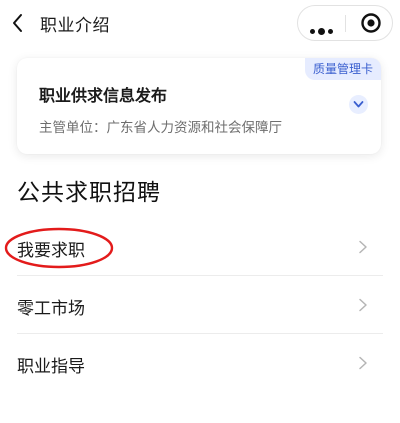 Image resolution: width=400 pixels, height=423 pixels. I want to click on expand-button, so click(358, 104).